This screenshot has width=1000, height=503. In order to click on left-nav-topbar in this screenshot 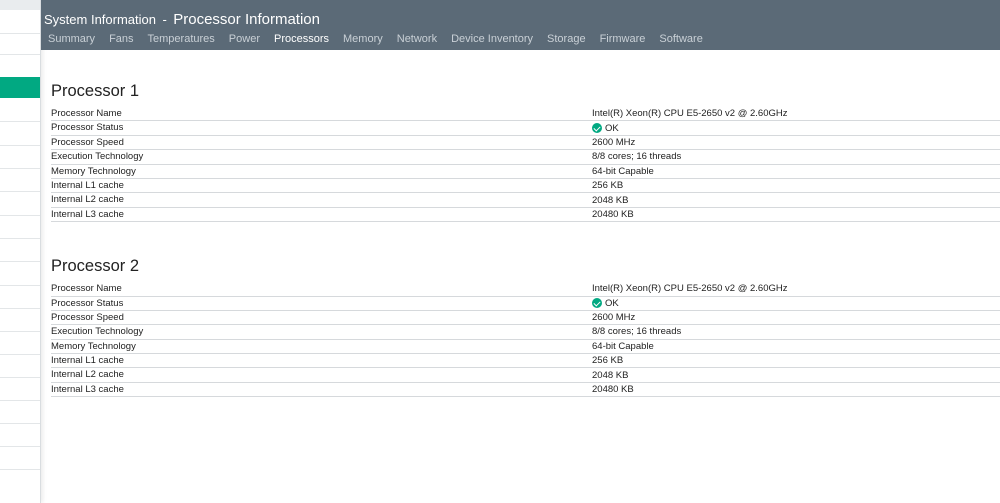, I will do `click(20, 5)`.